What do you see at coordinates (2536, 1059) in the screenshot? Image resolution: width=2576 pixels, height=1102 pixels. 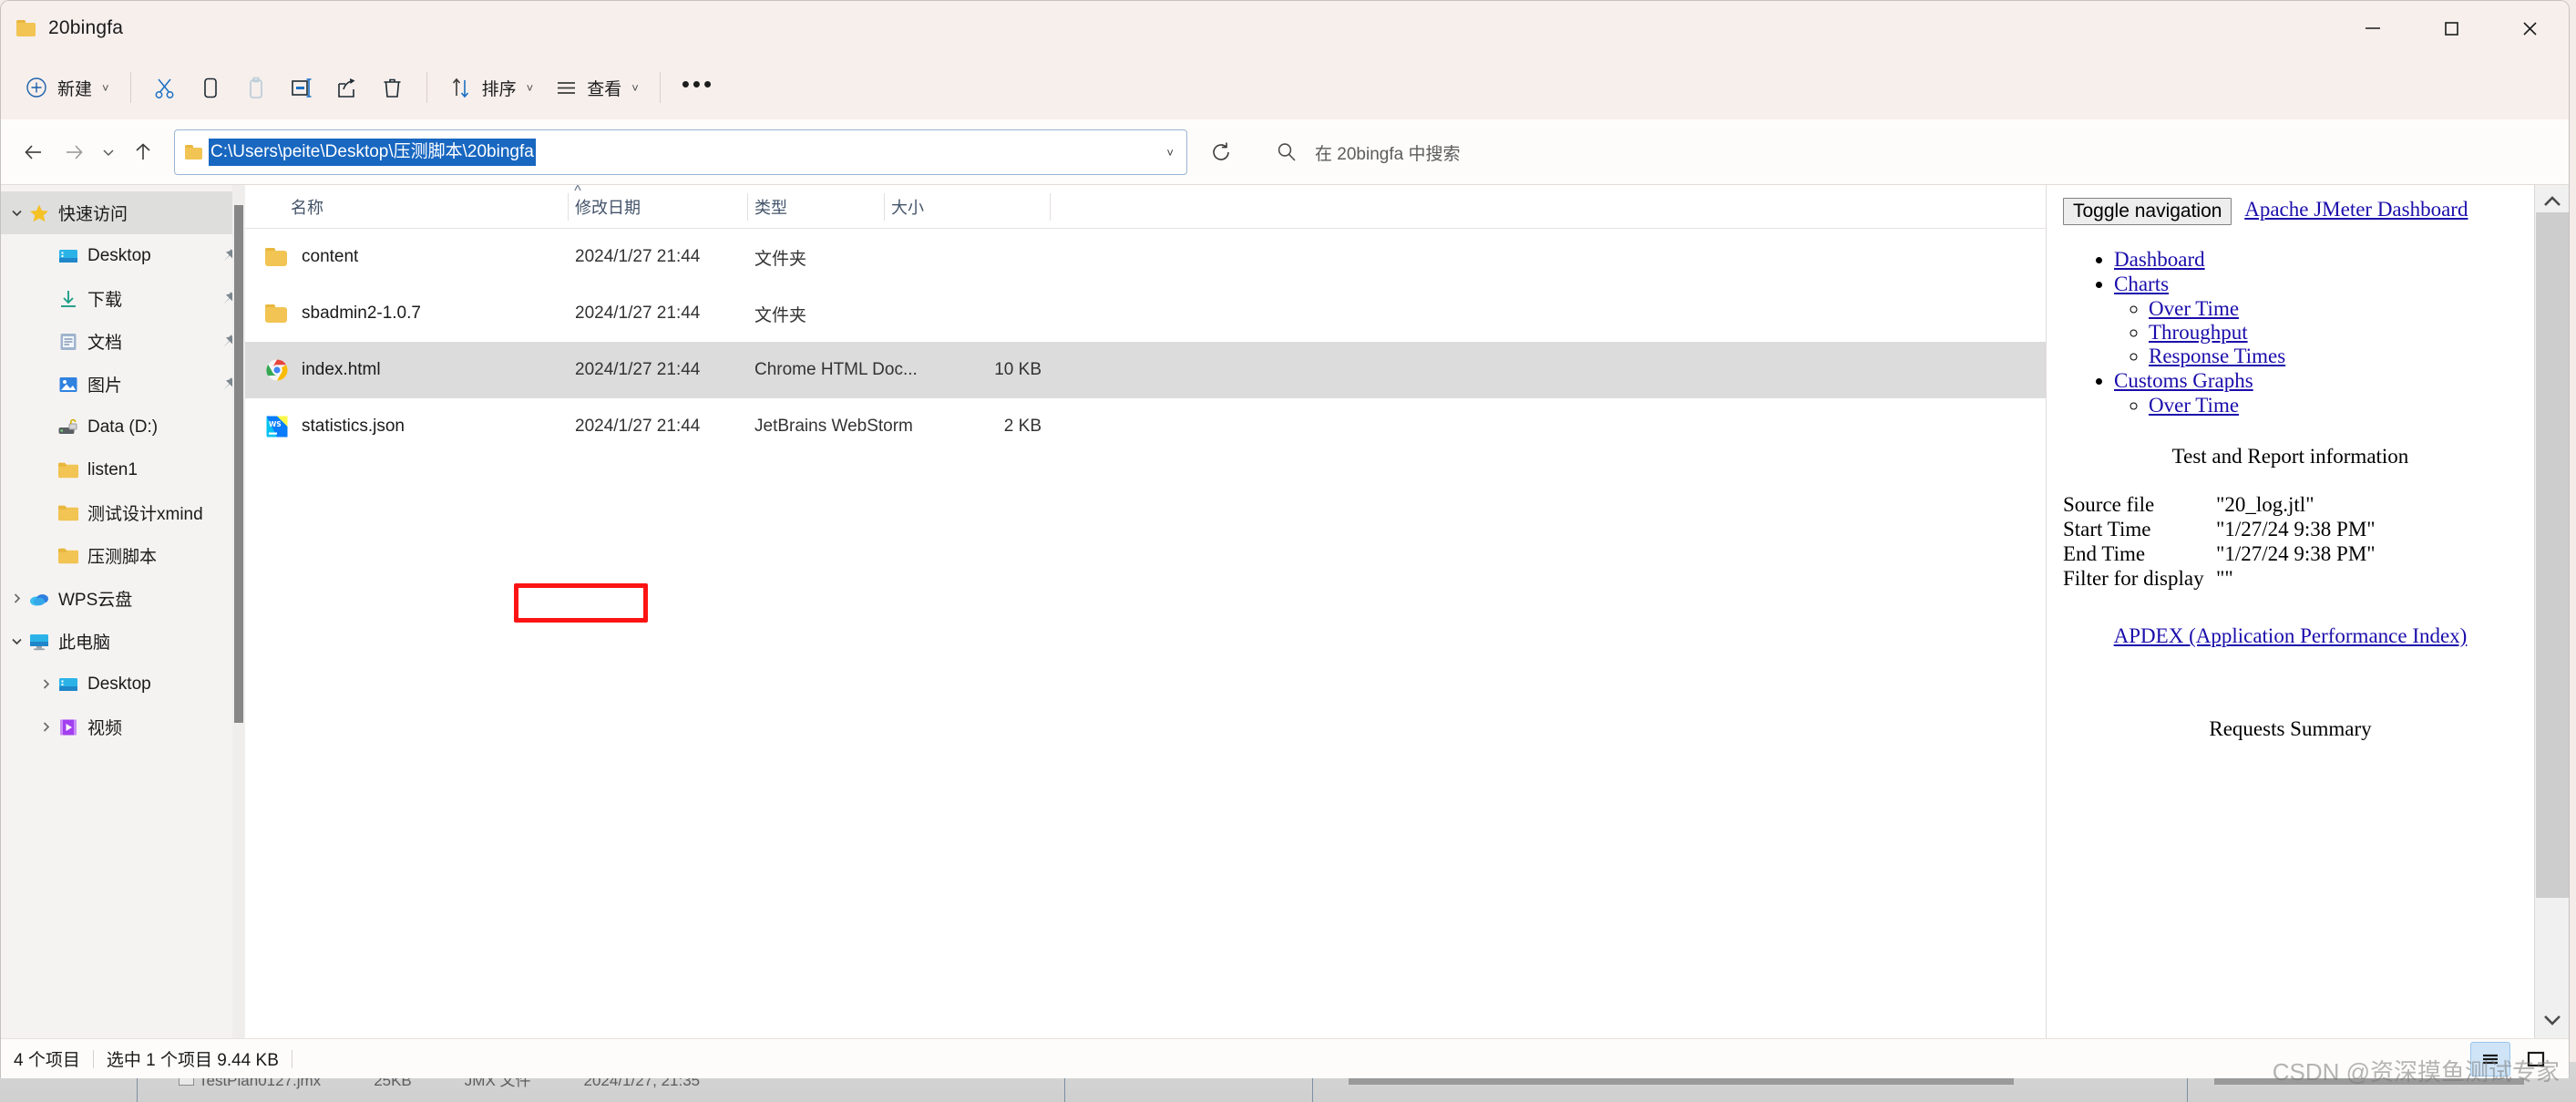 I see `thumbnail-view-button` at bounding box center [2536, 1059].